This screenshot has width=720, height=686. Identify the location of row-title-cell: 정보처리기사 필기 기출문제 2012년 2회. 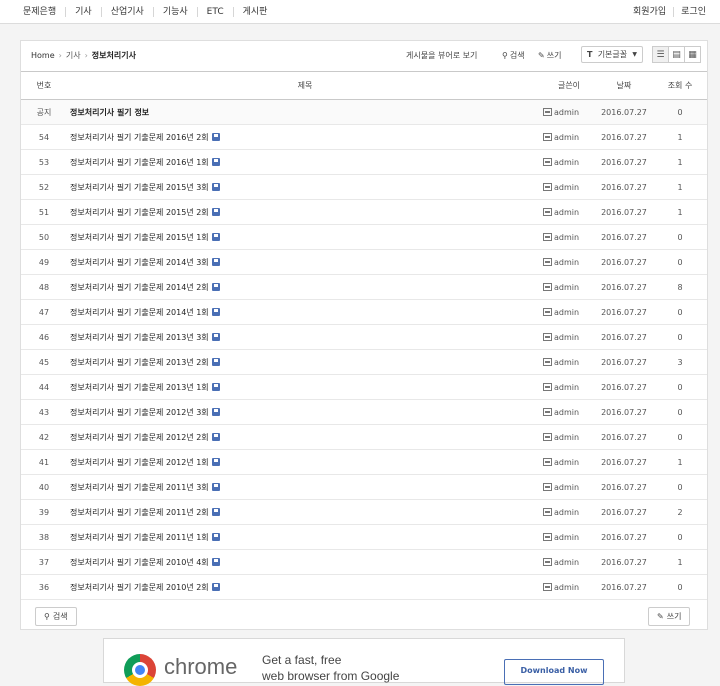
(305, 437).